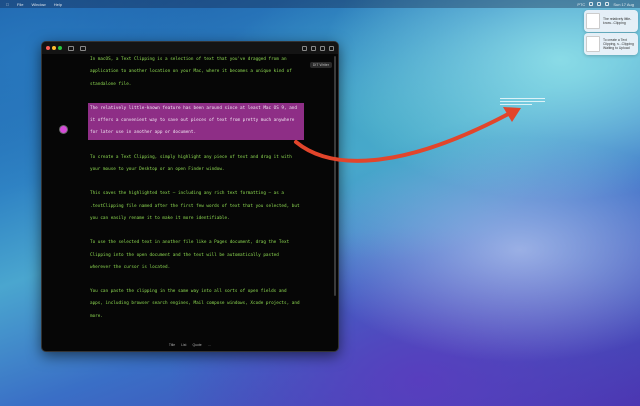 Image resolution: width=640 pixels, height=406 pixels. I want to click on format-list: List, so click(183, 345).